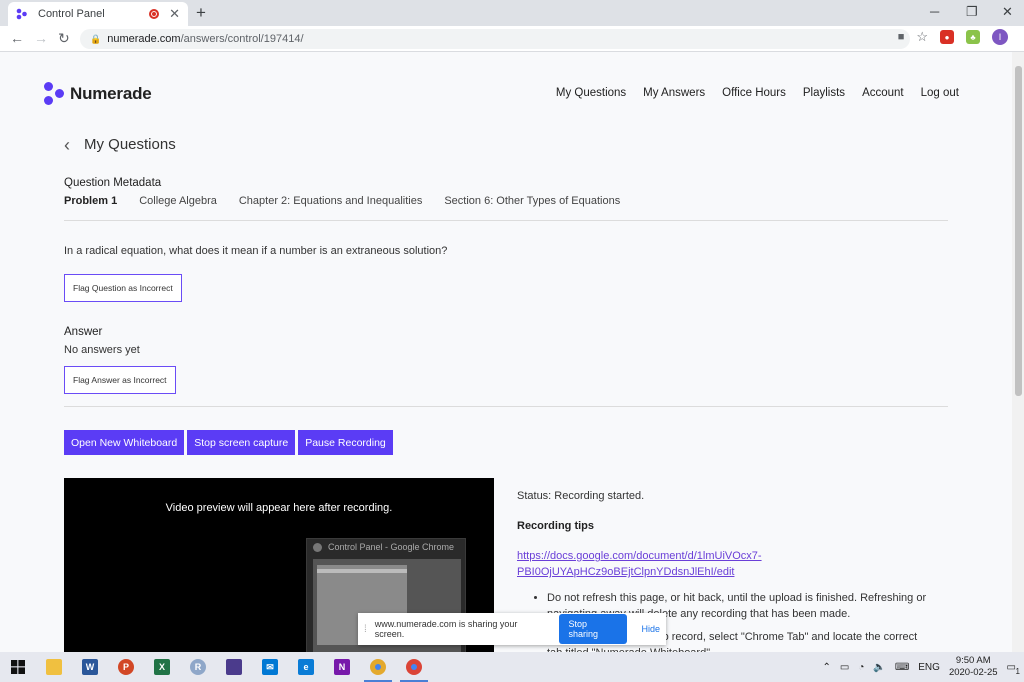  What do you see at coordinates (64, 38) in the screenshot?
I see `reload-icon: ↻` at bounding box center [64, 38].